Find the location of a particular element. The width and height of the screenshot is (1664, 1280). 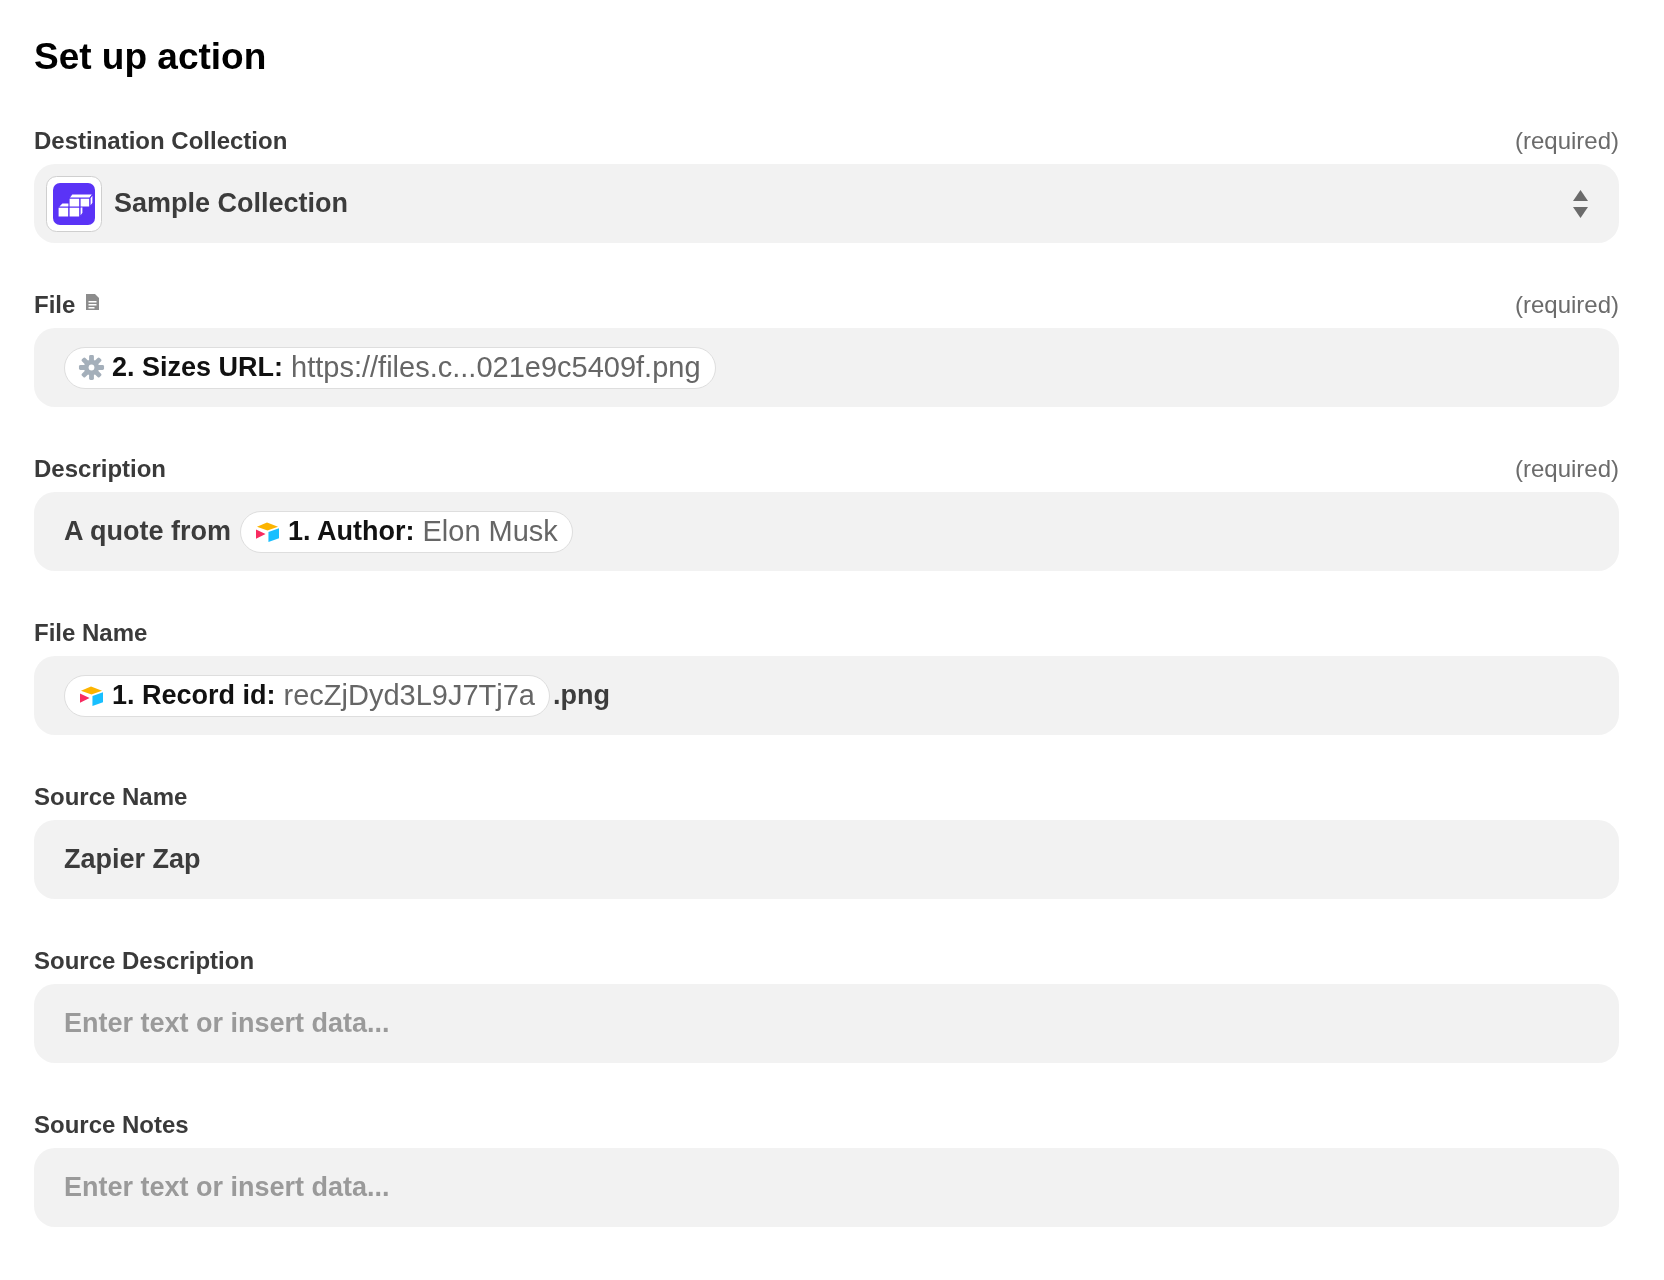

field-label: Description is located at coordinates (100, 469).